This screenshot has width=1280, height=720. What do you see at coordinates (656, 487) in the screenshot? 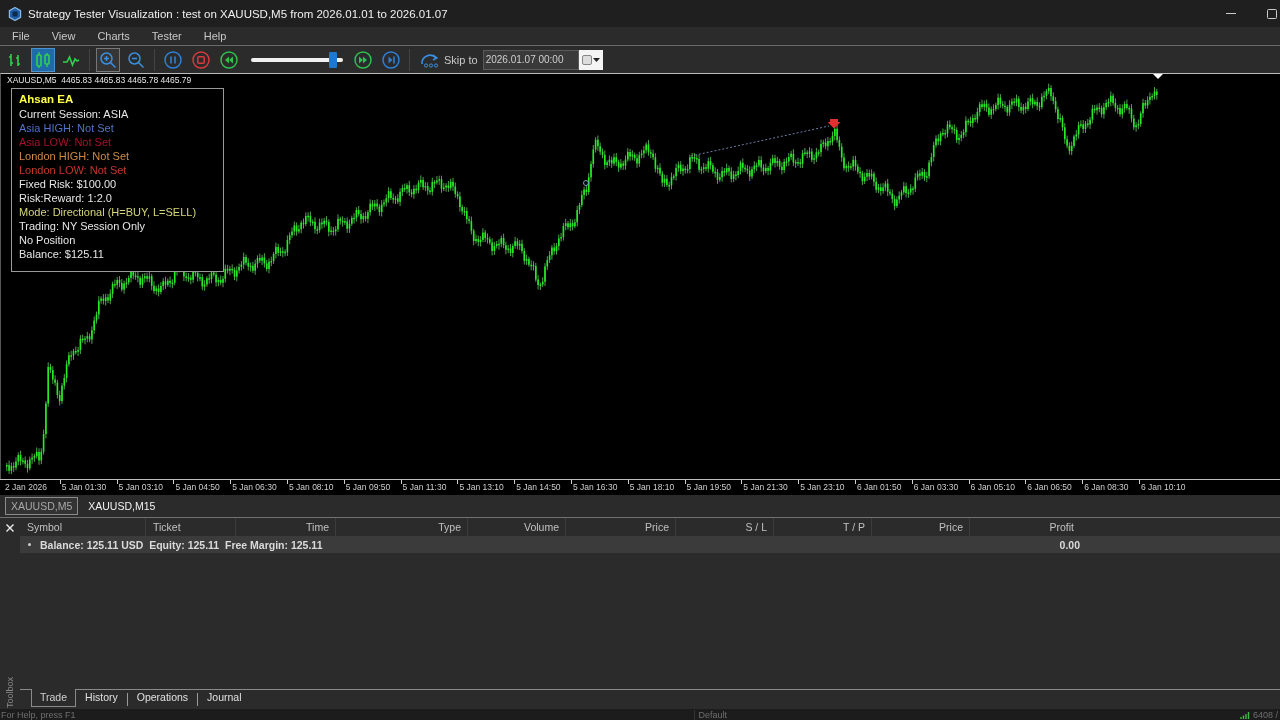
I see `axis-label: 5 Jan 18:10` at bounding box center [656, 487].